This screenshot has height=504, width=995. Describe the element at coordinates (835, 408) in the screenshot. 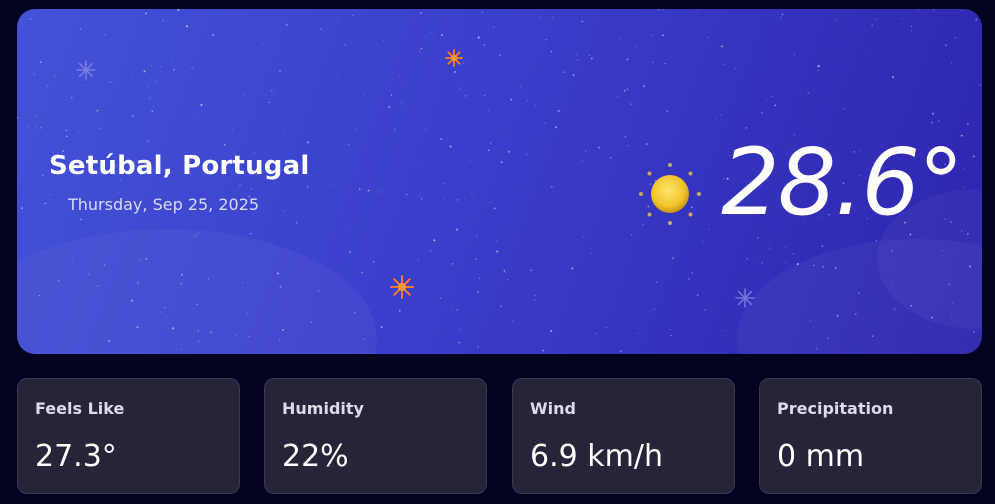

I see `card-label: Precipitation` at that location.